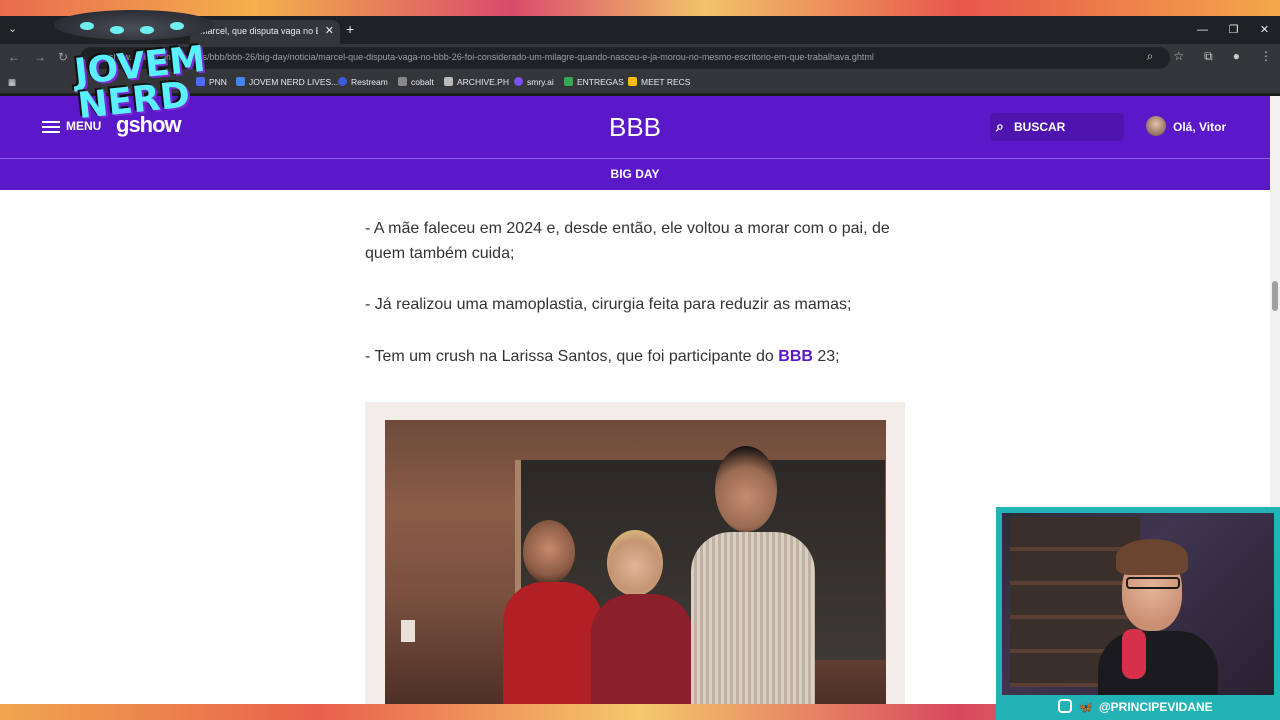  Describe the element at coordinates (1152, 557) in the screenshot. I see `streamer-hair` at that location.